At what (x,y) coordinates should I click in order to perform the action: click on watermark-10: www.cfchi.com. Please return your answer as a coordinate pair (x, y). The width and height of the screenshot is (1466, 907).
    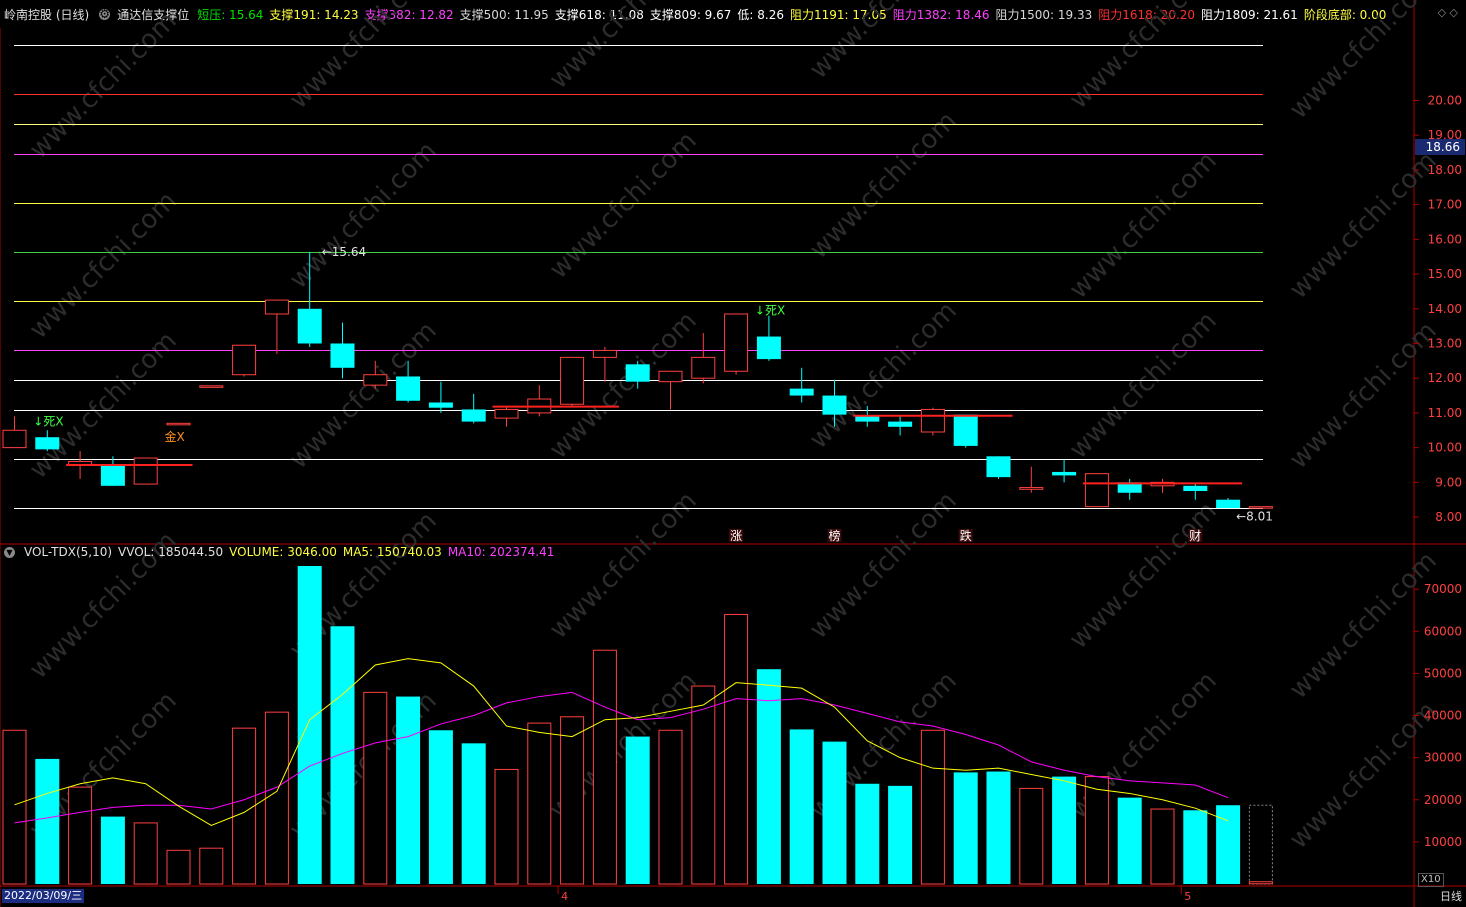
    Looking at the image, I should click on (1143, 225).